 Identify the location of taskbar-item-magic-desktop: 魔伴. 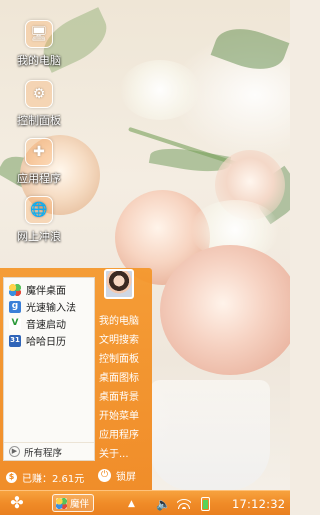
(73, 503).